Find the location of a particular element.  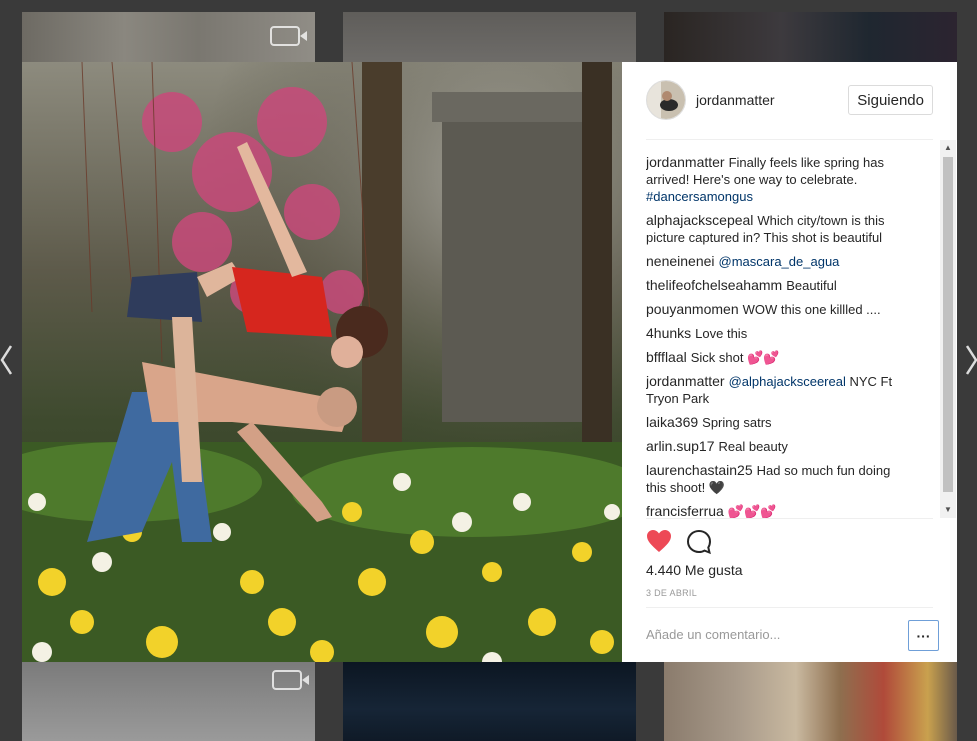

comment-username: alphajacksceреal is located at coordinates (699, 220).